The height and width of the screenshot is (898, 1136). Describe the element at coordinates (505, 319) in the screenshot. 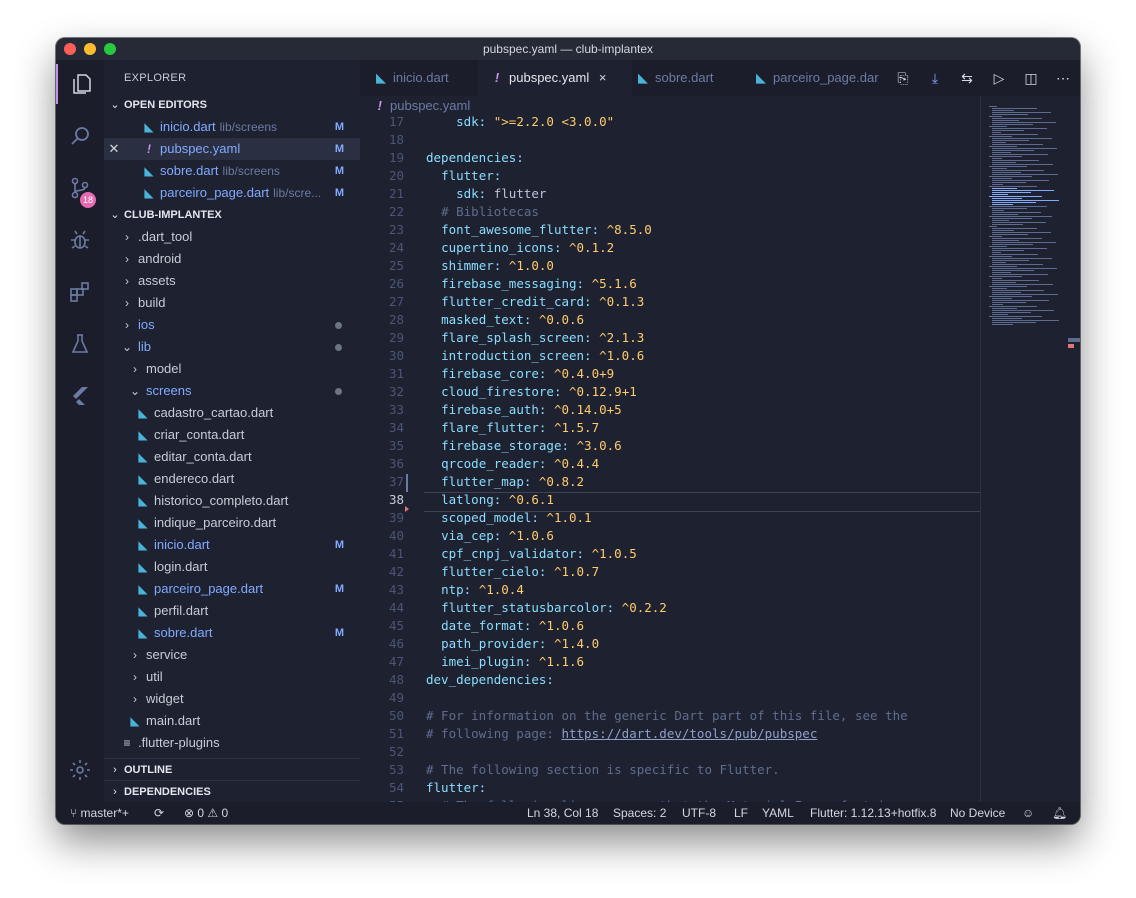

I see `code-line: masked_text: ^0.0.6` at that location.